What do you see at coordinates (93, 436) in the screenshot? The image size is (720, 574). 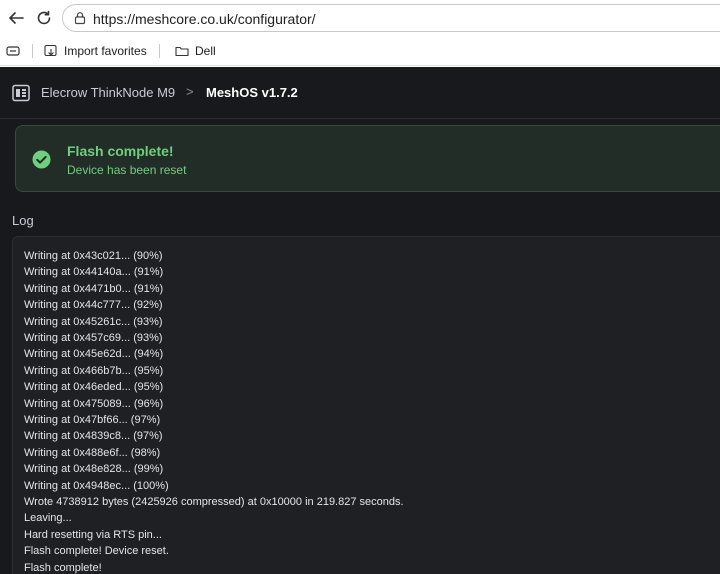 I see `log-line: Writing at 0x4839c8... (97%)` at bounding box center [93, 436].